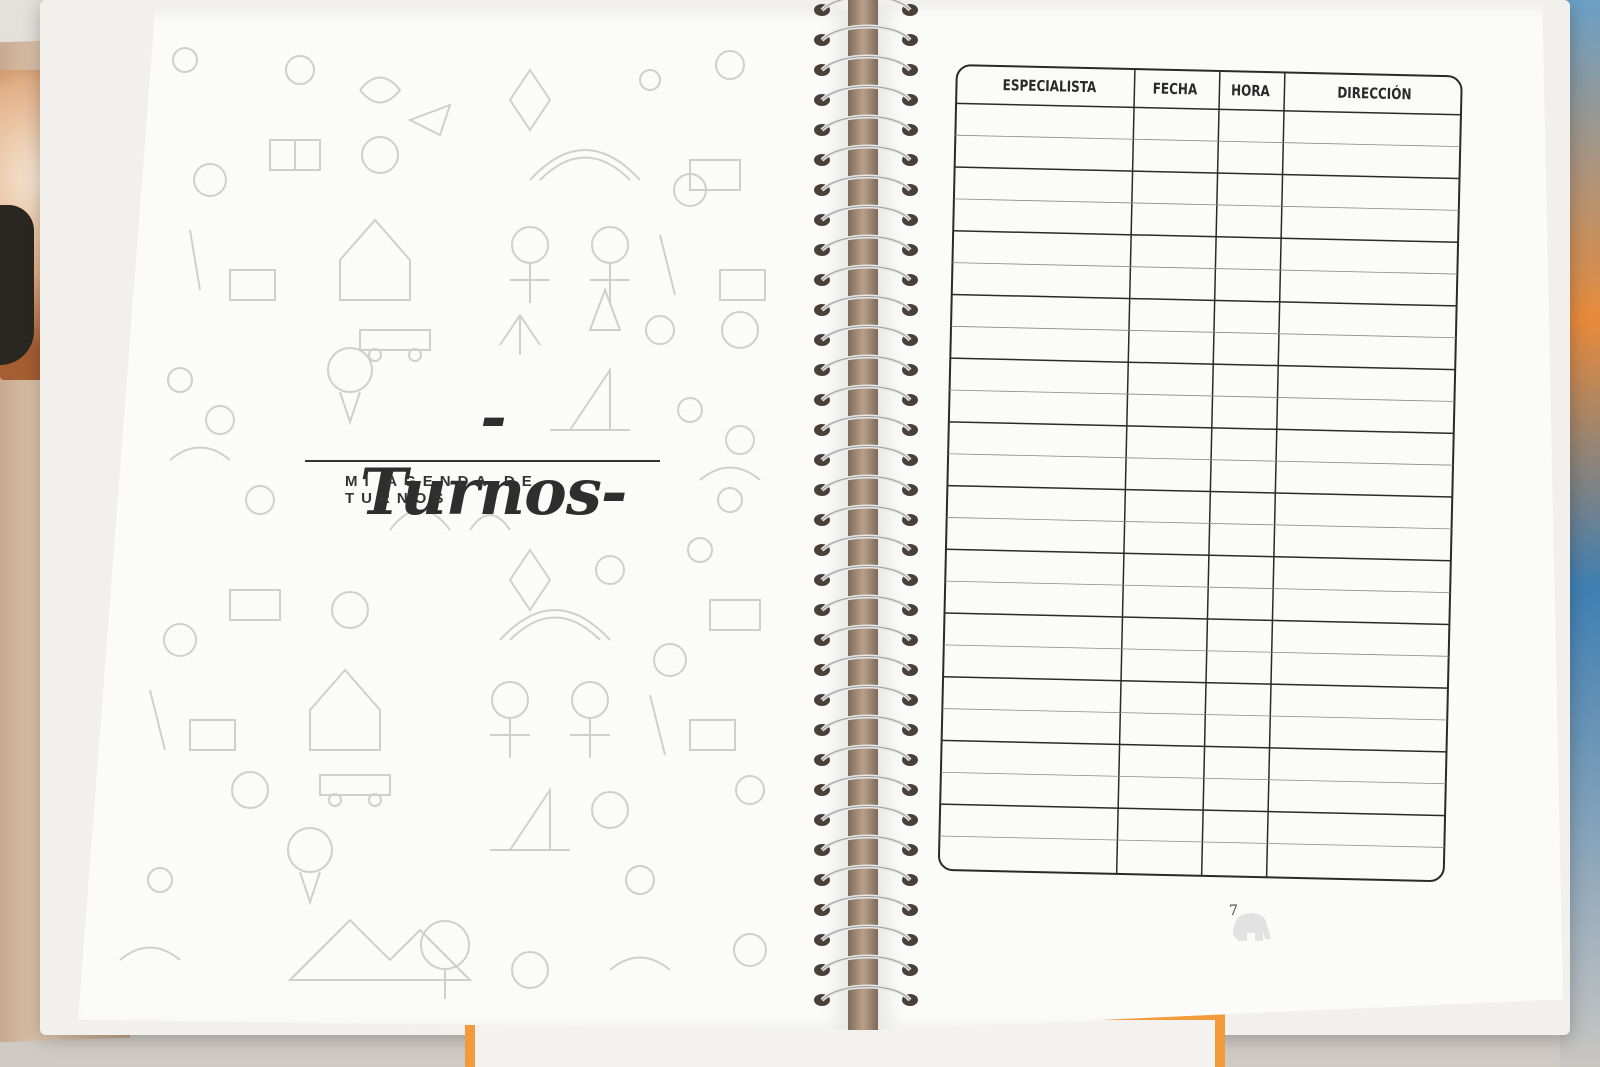  Describe the element at coordinates (17, 285) in the screenshot. I see `horse-icon` at that location.